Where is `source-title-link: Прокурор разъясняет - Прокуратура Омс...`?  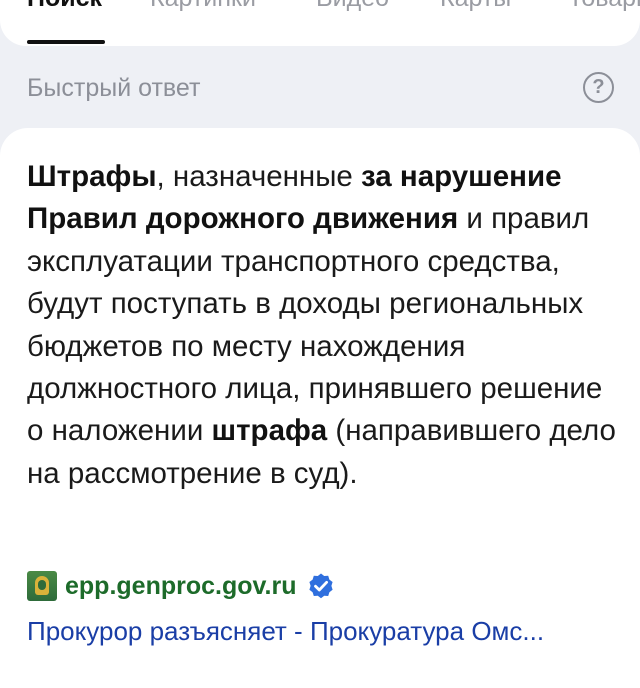
source-title-link: Прокурор разъясняет - Прокуратура Омс... is located at coordinates (327, 631).